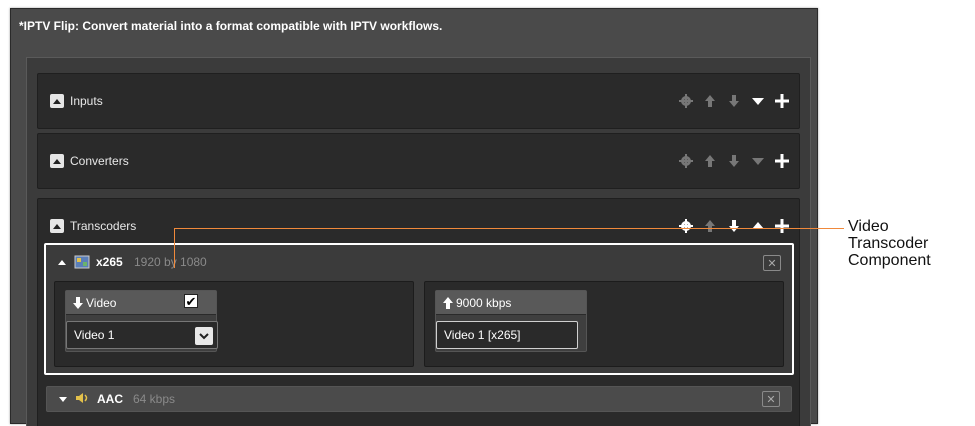 The width and height of the screenshot is (975, 426). I want to click on transcoders-toolbar, so click(734, 226).